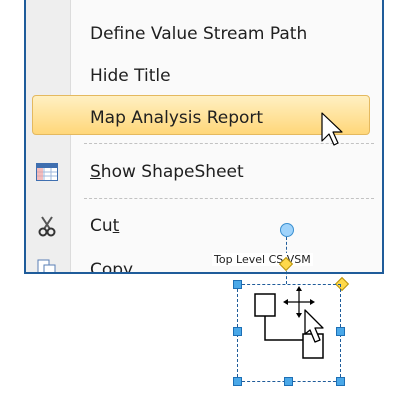  I want to click on menu-item-label: Define Value Stream Path, so click(199, 34).